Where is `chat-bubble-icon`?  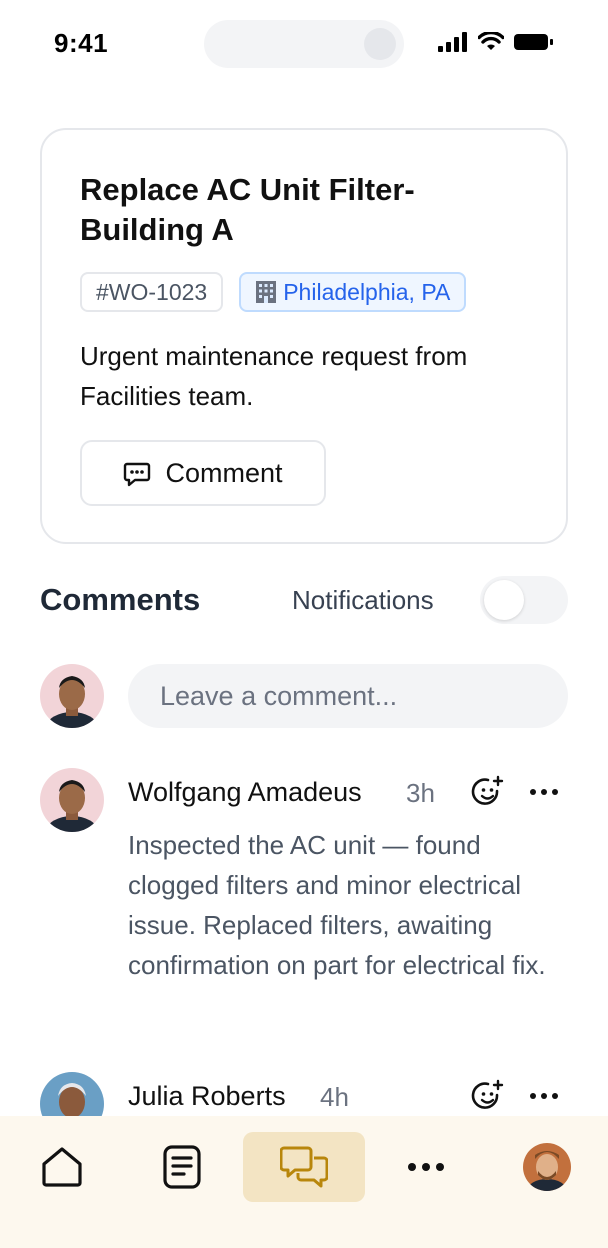
chat-bubble-icon is located at coordinates (137, 474).